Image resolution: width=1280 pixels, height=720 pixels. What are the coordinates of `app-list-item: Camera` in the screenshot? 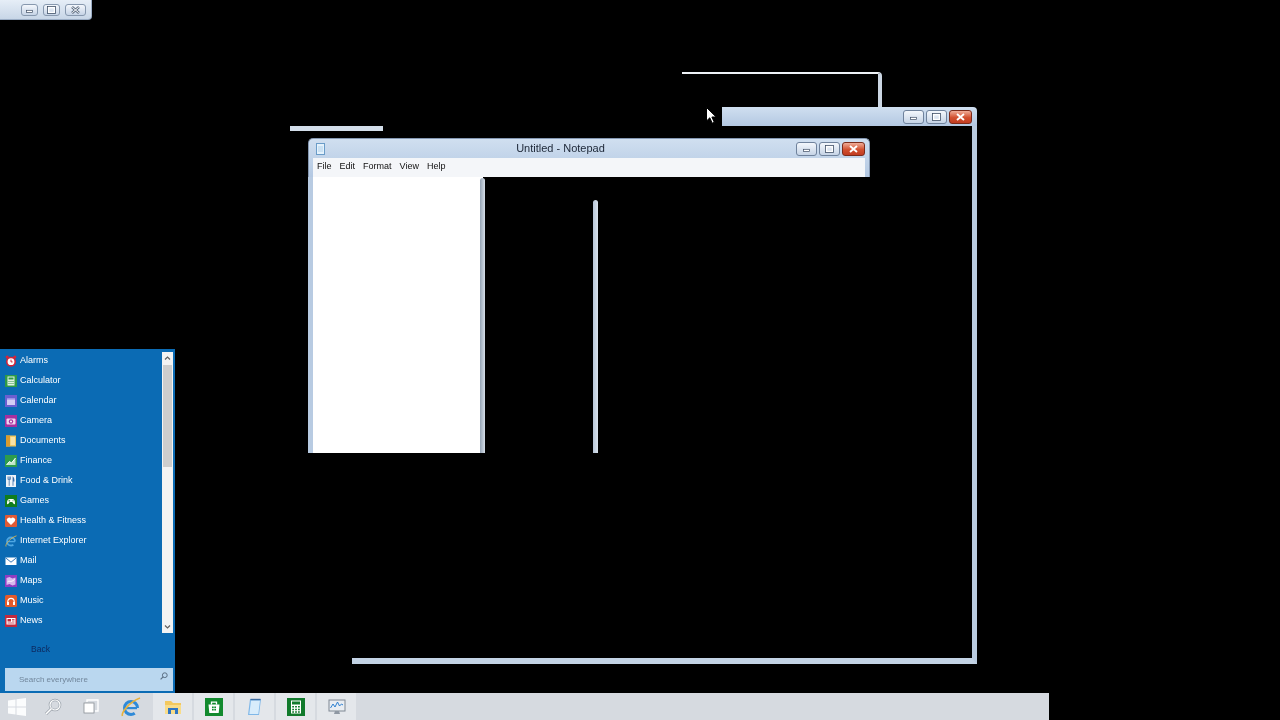 It's located at (81, 421).